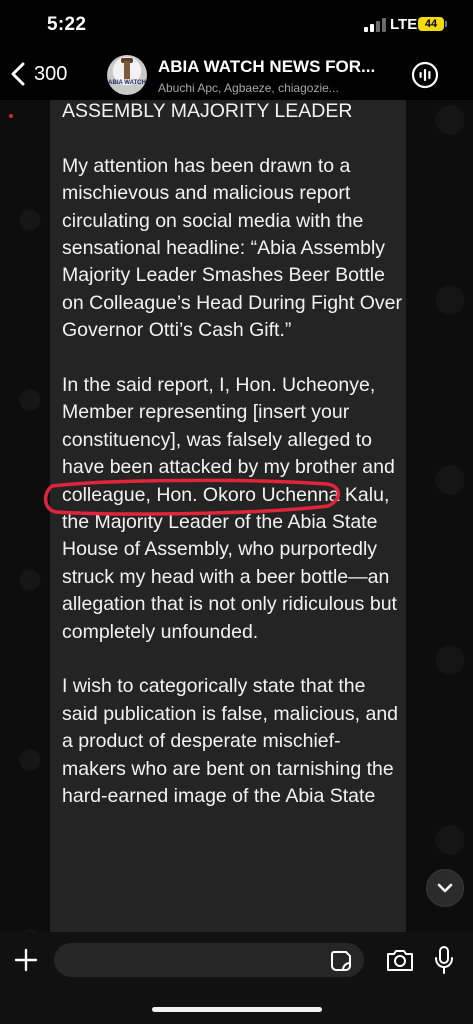 This screenshot has width=473, height=1024. What do you see at coordinates (127, 75) in the screenshot?
I see `group-avatar: ABIA WATCH` at bounding box center [127, 75].